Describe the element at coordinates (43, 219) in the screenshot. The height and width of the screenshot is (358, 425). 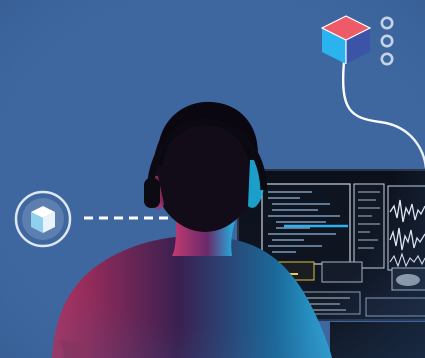
I see `cube-icon` at that location.